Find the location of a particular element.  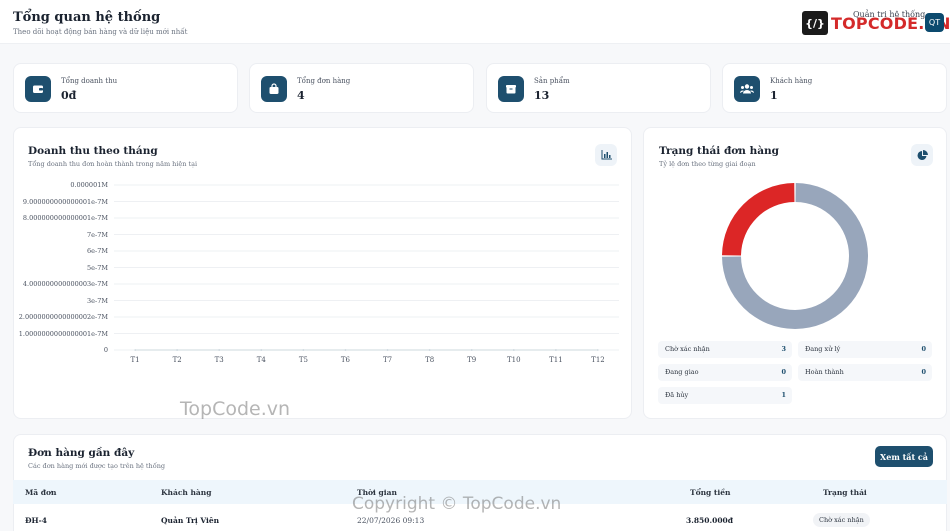

legend-label: Hoàn thành is located at coordinates (824, 372).